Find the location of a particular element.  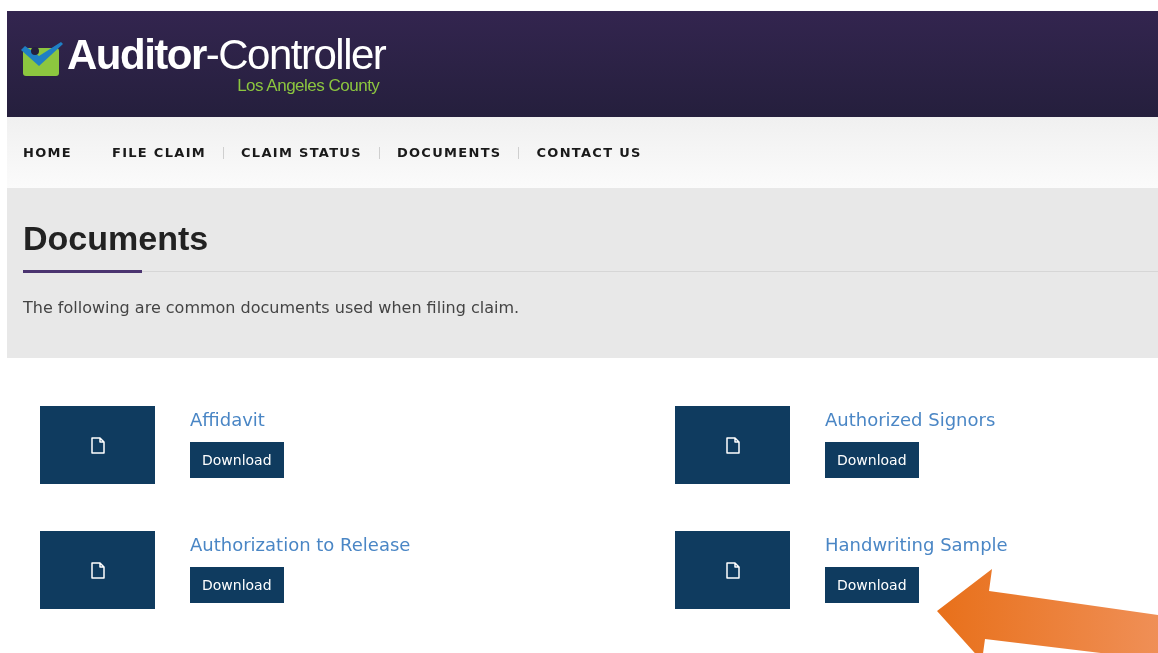

site-subtitle: Los Angeles County is located at coordinates (308, 86).